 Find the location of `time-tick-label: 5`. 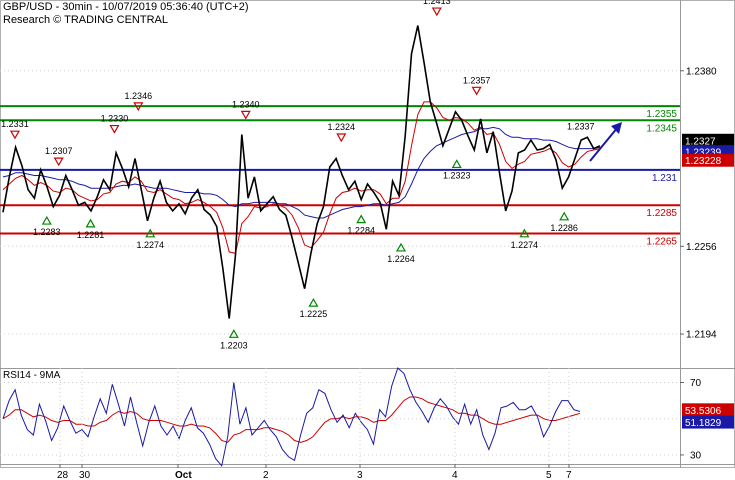

time-tick-label: 5 is located at coordinates (549, 475).